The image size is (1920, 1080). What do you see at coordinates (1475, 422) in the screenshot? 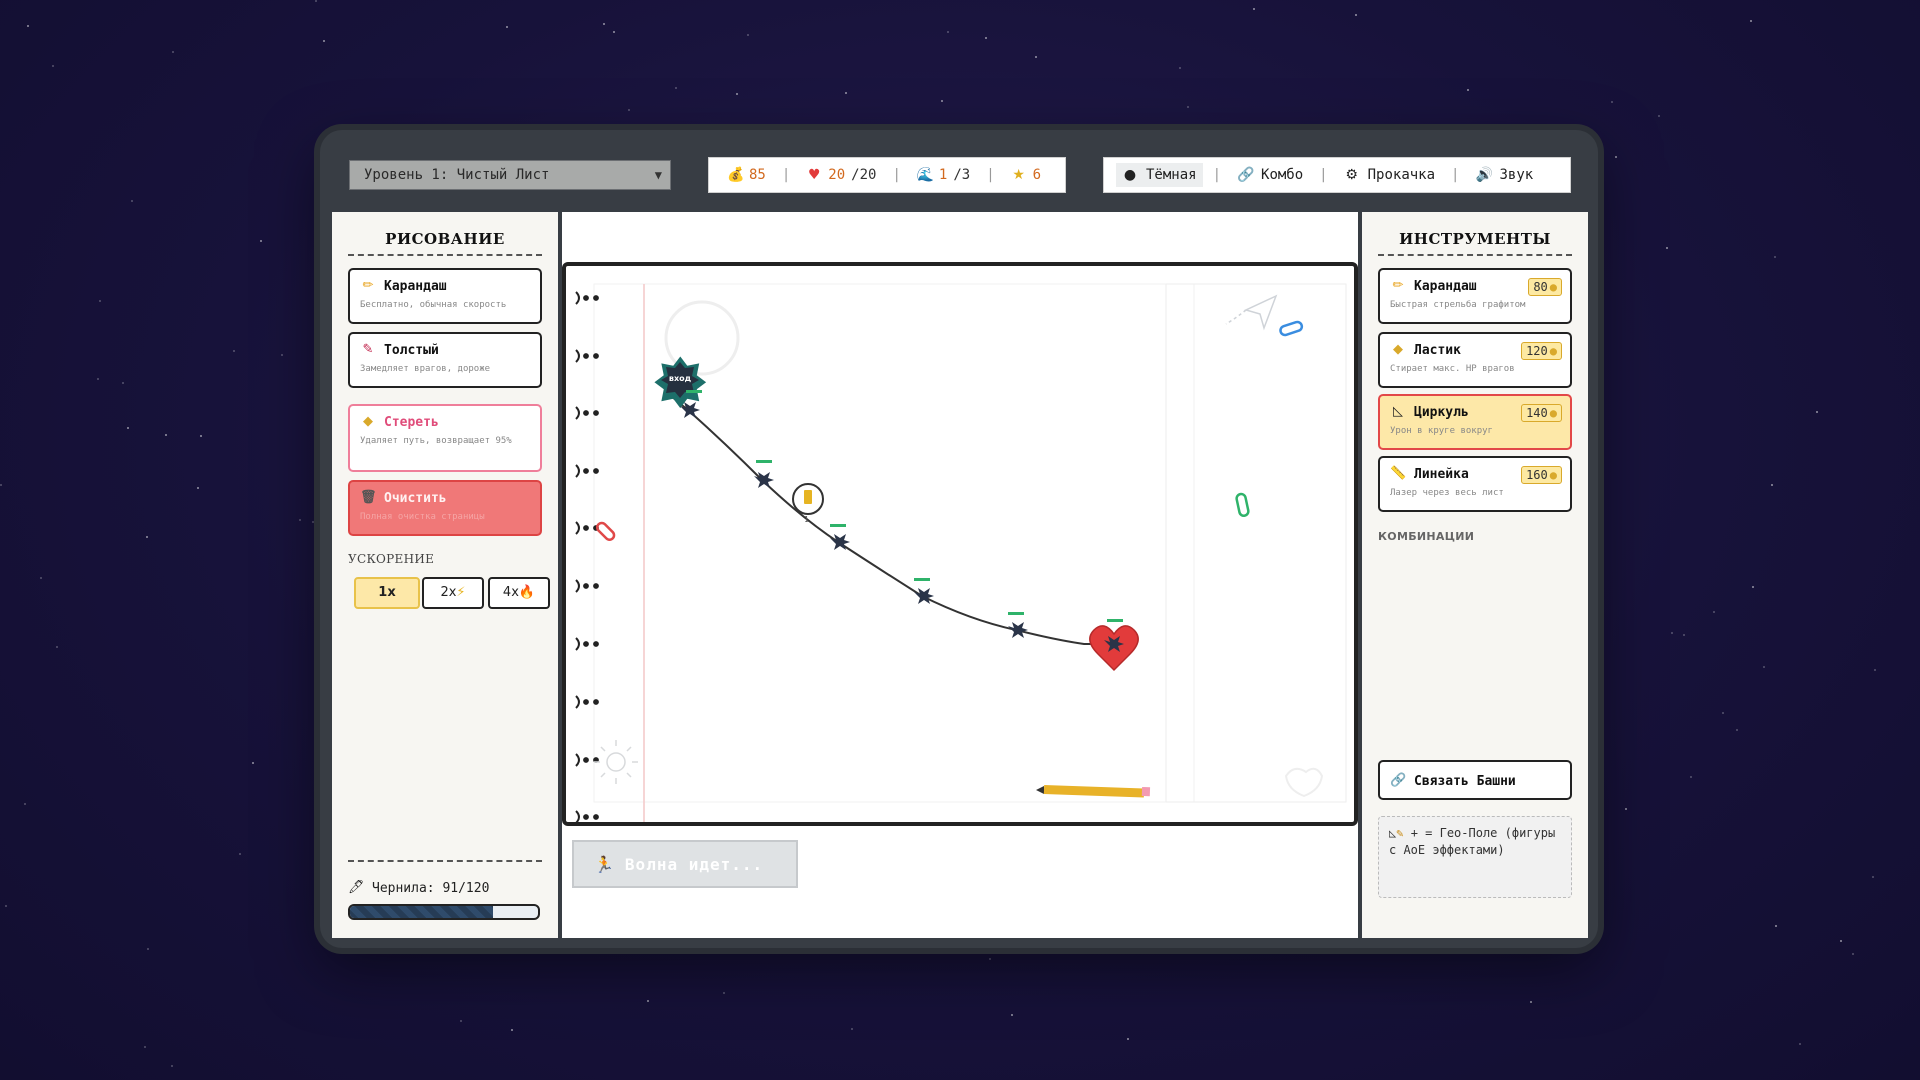
I see `tower-compass-button: ◺ Циркуль 140 ● Урон в круге вокруг` at bounding box center [1475, 422].